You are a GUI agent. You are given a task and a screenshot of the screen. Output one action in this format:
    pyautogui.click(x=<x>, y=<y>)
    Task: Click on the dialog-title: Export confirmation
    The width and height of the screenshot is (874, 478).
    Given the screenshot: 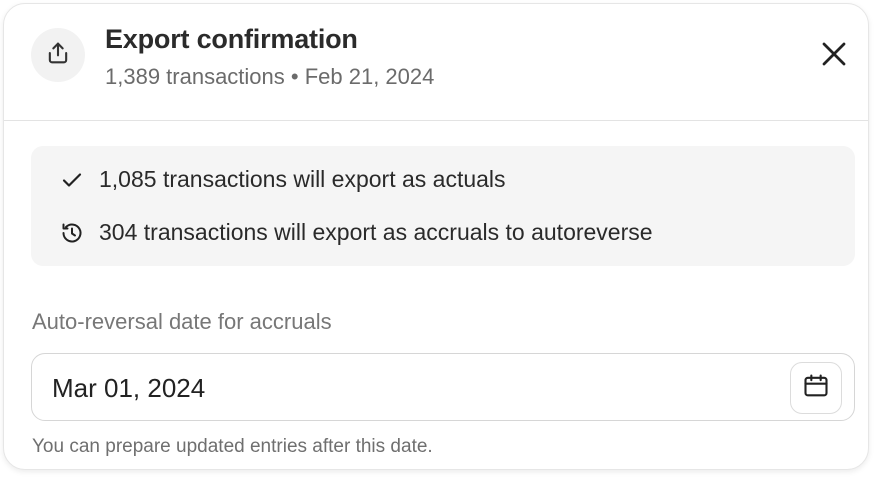 What is the action you would take?
    pyautogui.click(x=231, y=39)
    